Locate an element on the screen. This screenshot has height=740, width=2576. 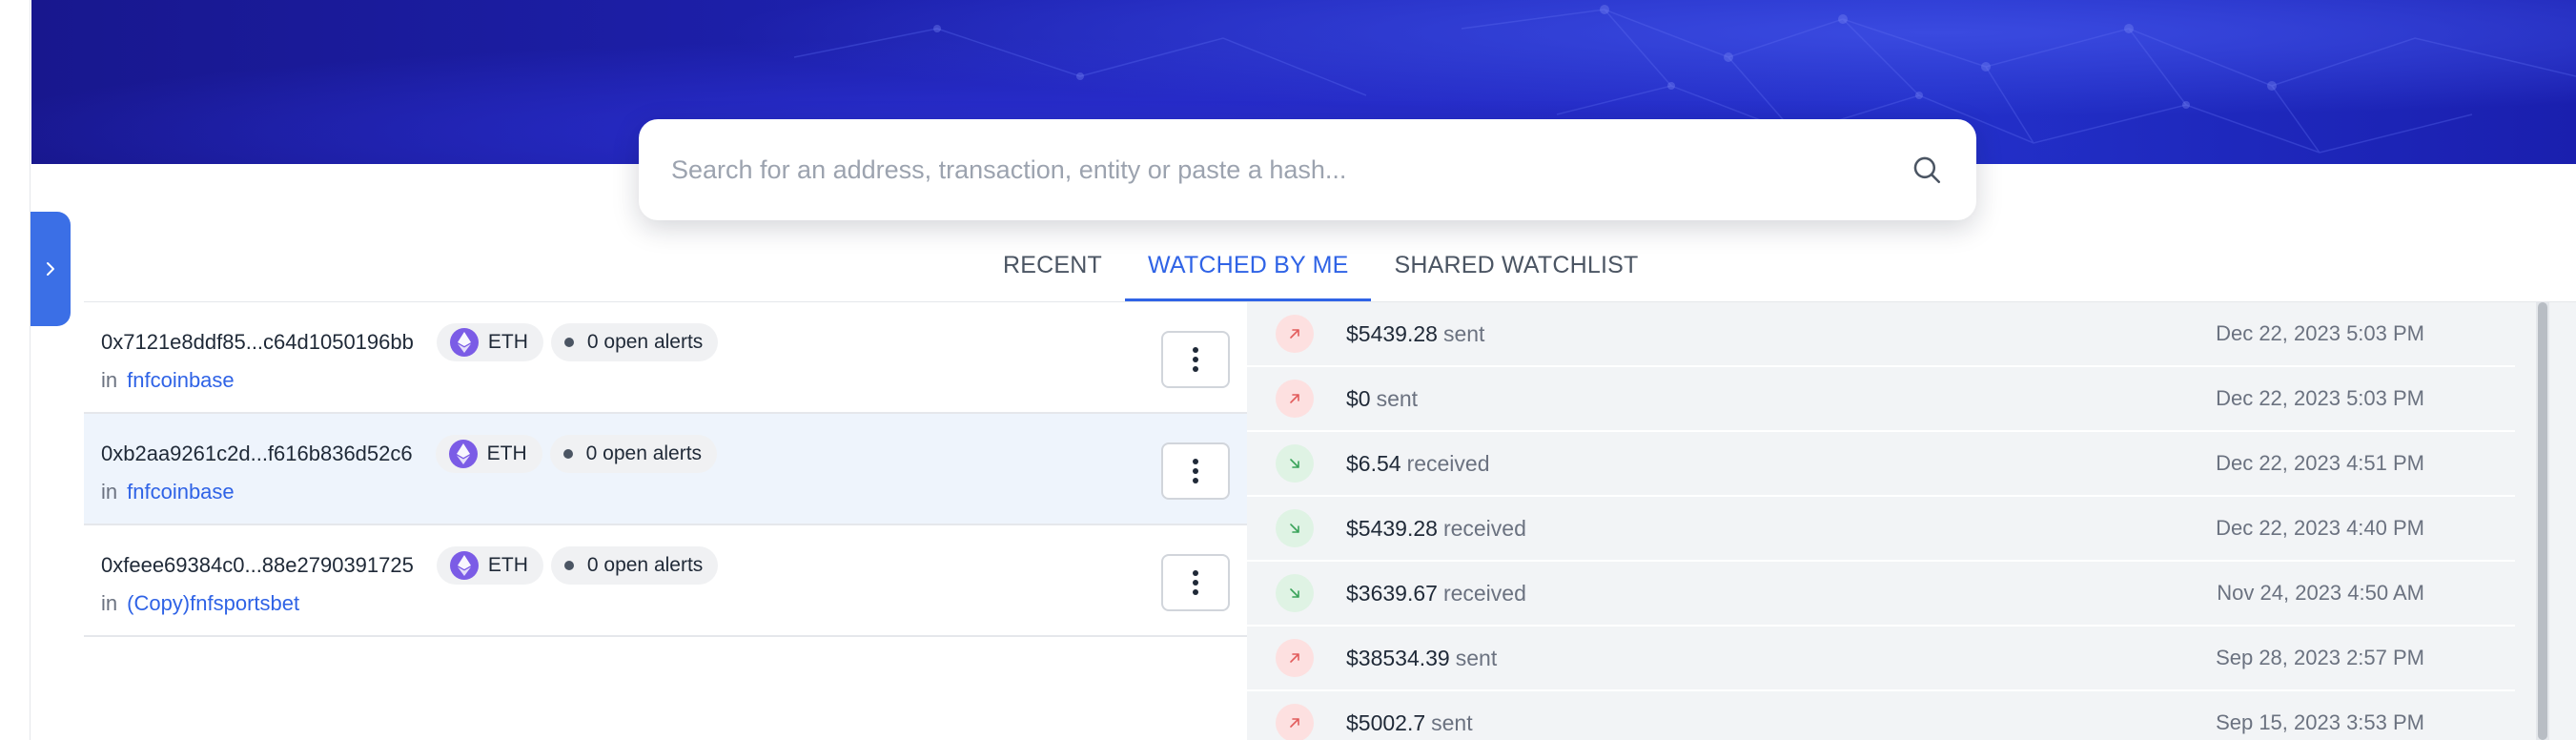
search-bar is located at coordinates (1307, 169).